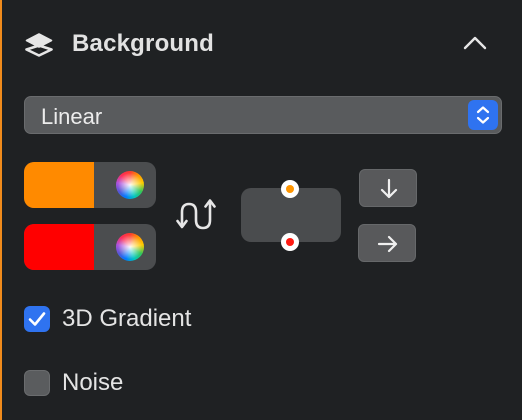  I want to click on noise-option: Noise, so click(154, 383).